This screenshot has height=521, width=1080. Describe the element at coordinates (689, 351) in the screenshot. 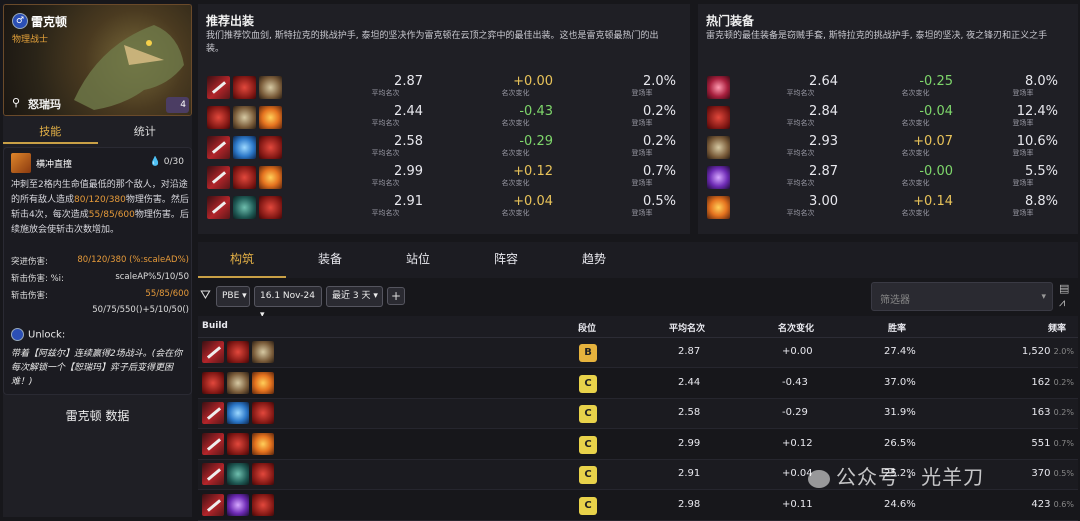

I see `avg-placement: 2.87` at that location.